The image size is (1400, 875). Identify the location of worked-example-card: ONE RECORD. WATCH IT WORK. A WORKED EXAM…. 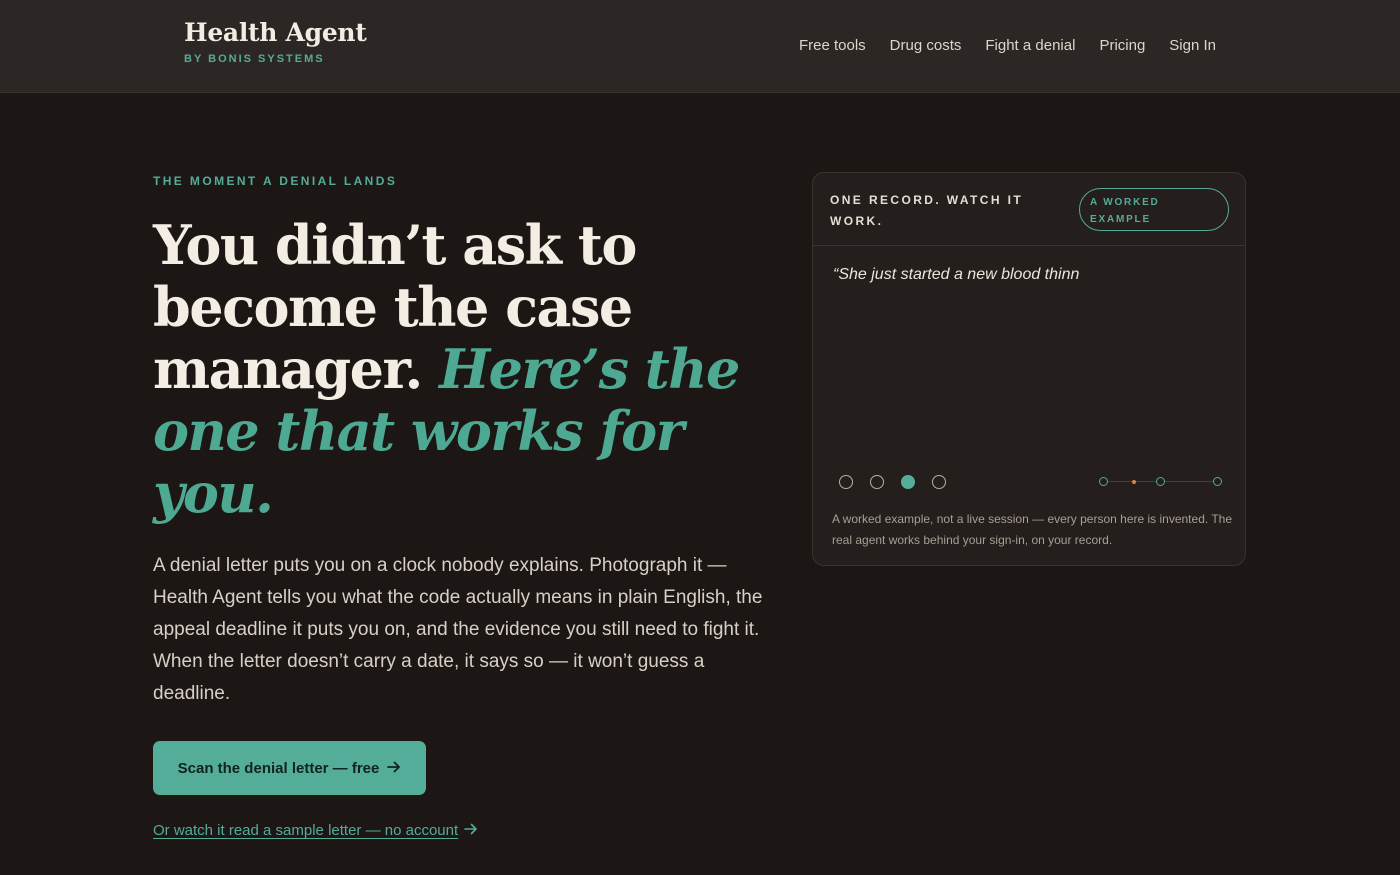
(1029, 369).